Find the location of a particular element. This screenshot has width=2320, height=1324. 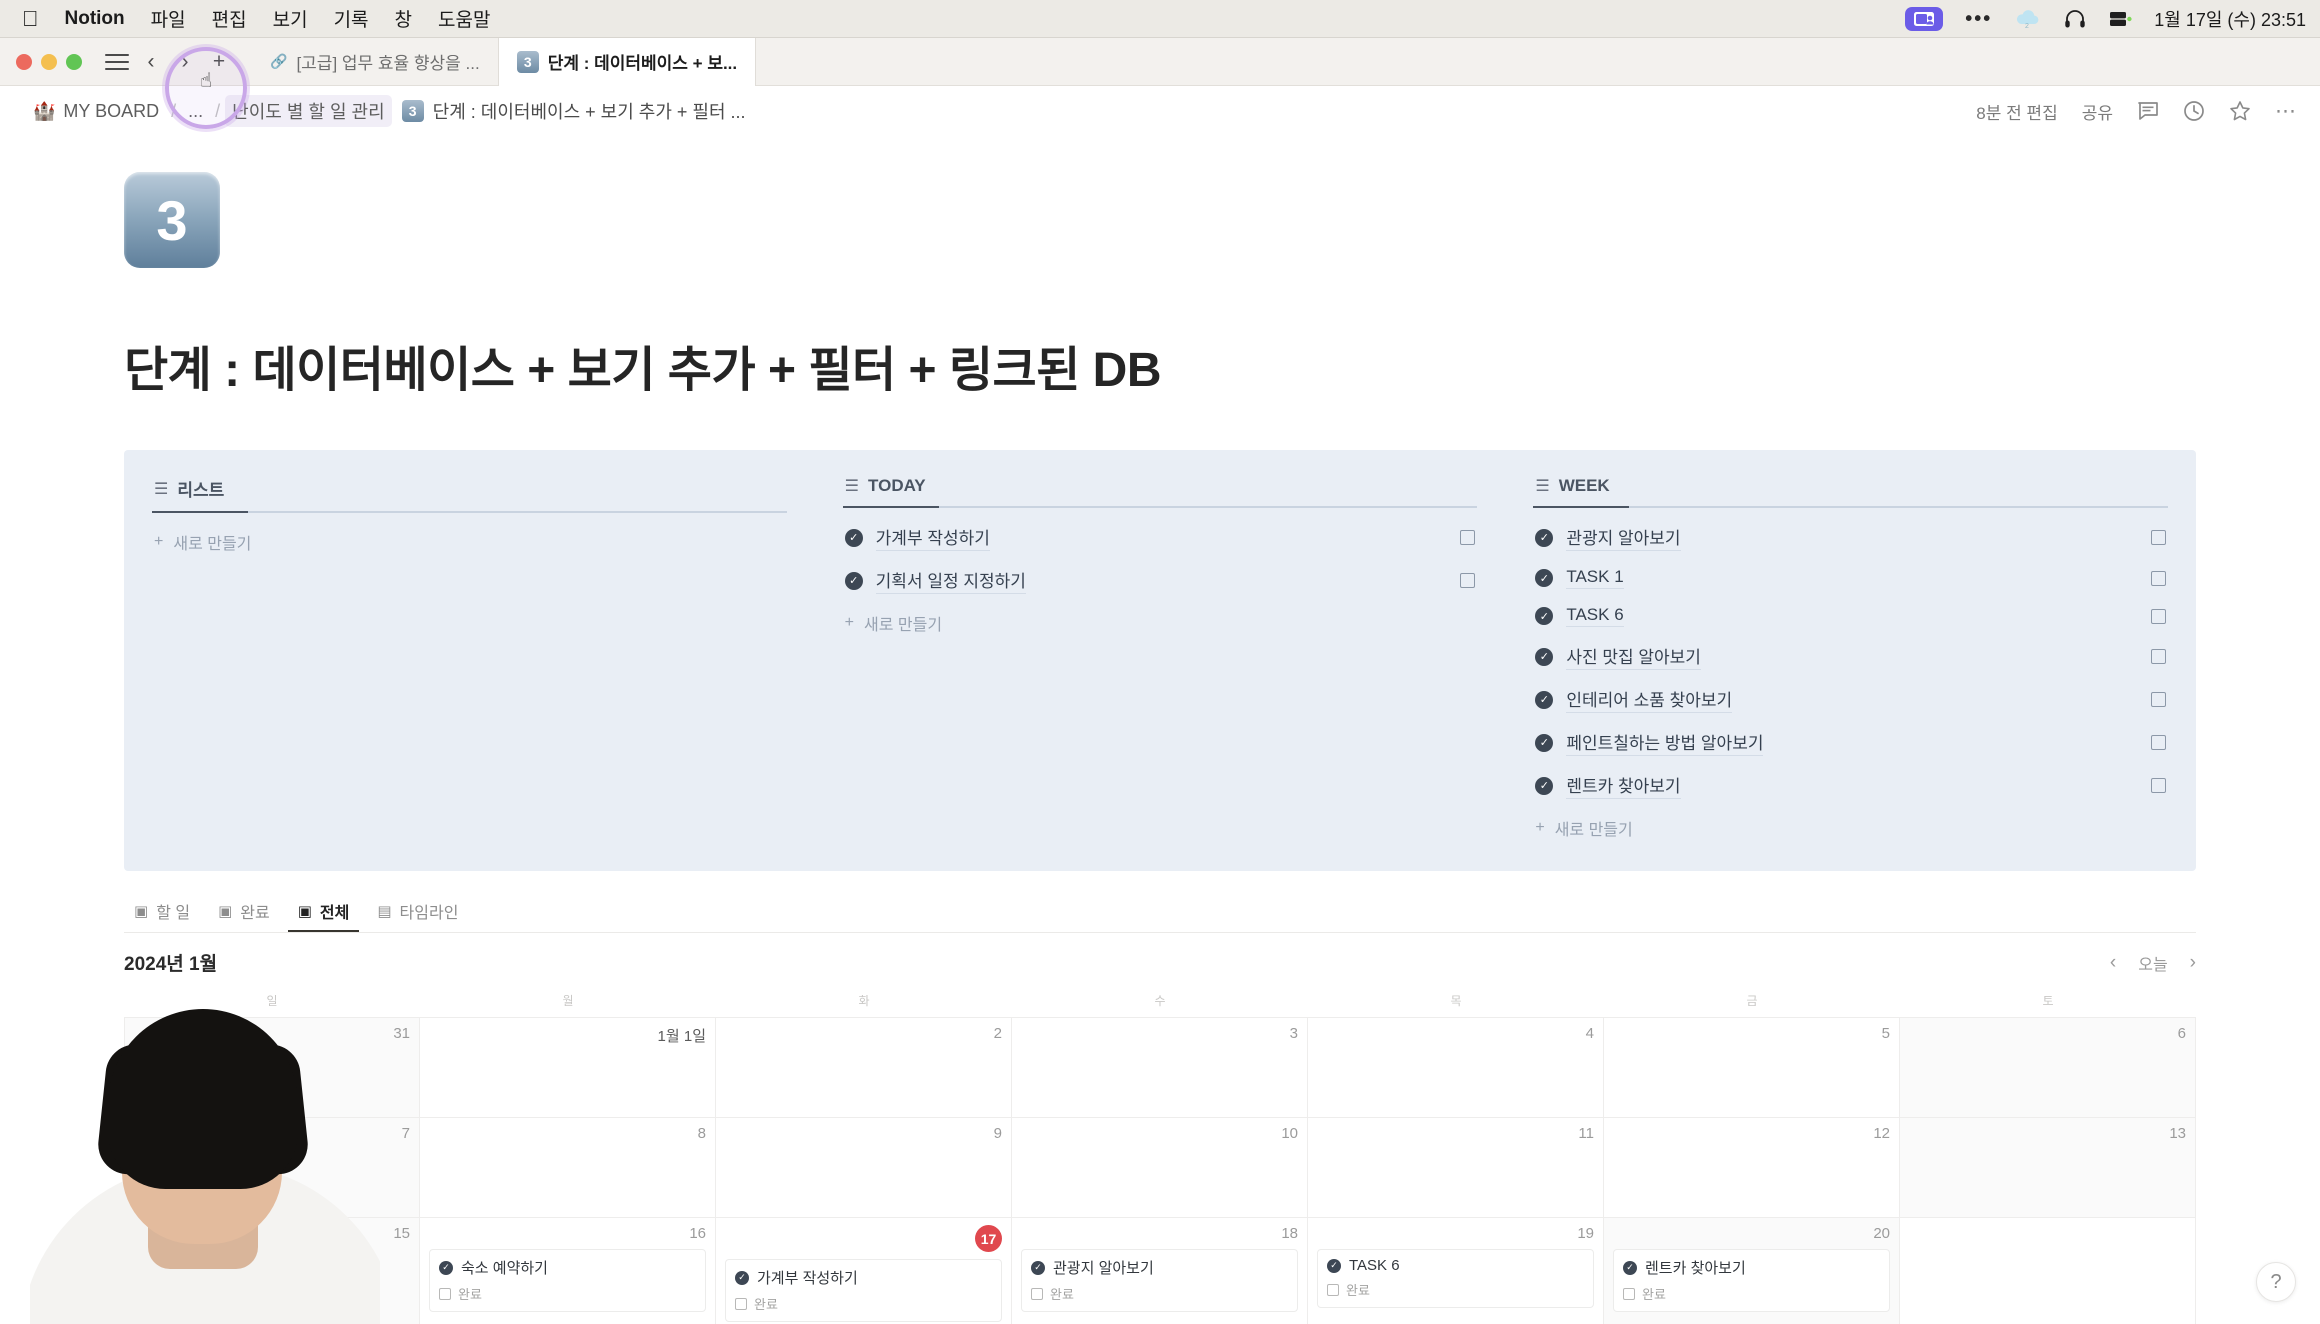

board-column-header: ☰ 리스트 is located at coordinates (469, 490).